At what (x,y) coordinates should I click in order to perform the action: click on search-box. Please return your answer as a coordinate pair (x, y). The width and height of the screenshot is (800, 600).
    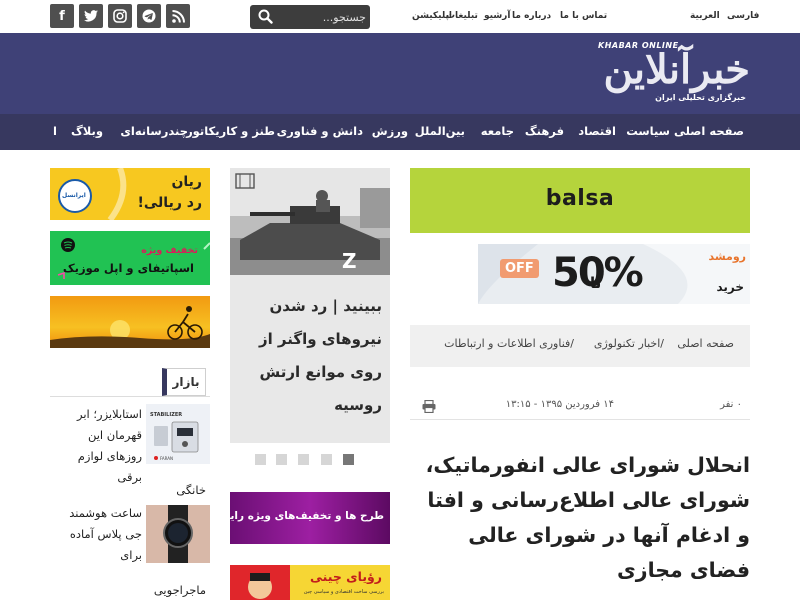
    Looking at the image, I should click on (310, 17).